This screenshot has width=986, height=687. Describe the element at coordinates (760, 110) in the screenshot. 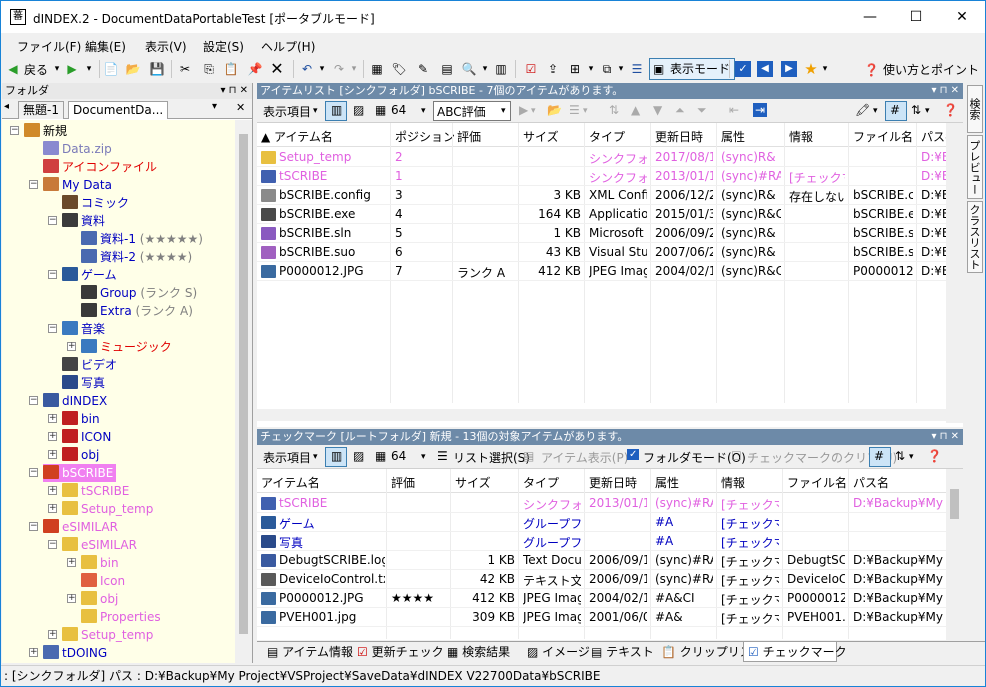

I see `expand-icon: ⇥` at that location.